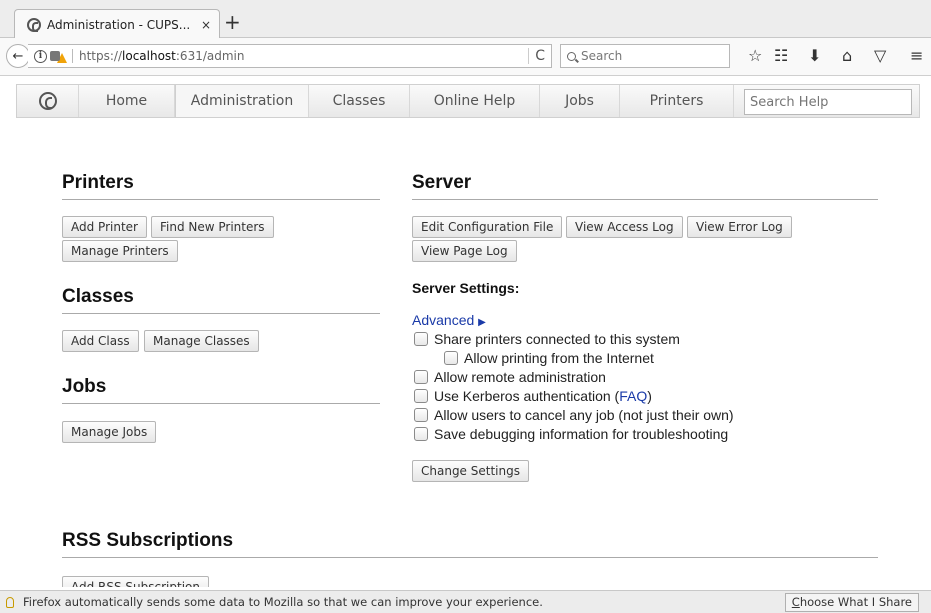 This screenshot has width=931, height=613. I want to click on share-printers-option: Share printers connected to this system, so click(547, 339).